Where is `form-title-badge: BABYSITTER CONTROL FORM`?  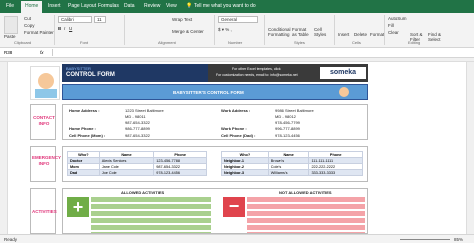 form-title-badge: BABYSITTER CONTROL FORM is located at coordinates (135, 73).